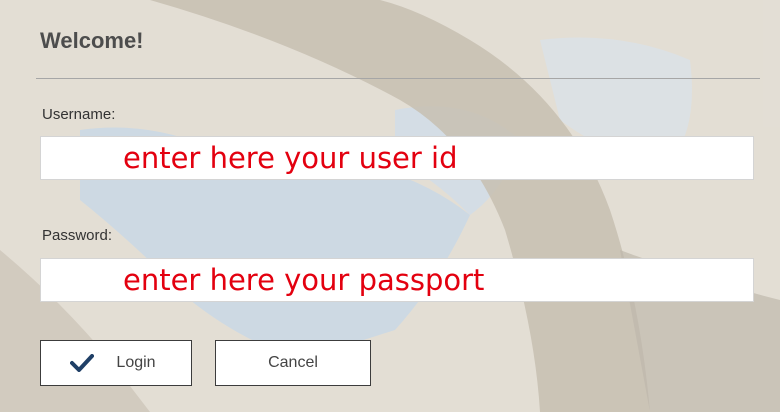 The image size is (780, 412). What do you see at coordinates (304, 280) in the screenshot?
I see `password-hint: enter here your passport` at bounding box center [304, 280].